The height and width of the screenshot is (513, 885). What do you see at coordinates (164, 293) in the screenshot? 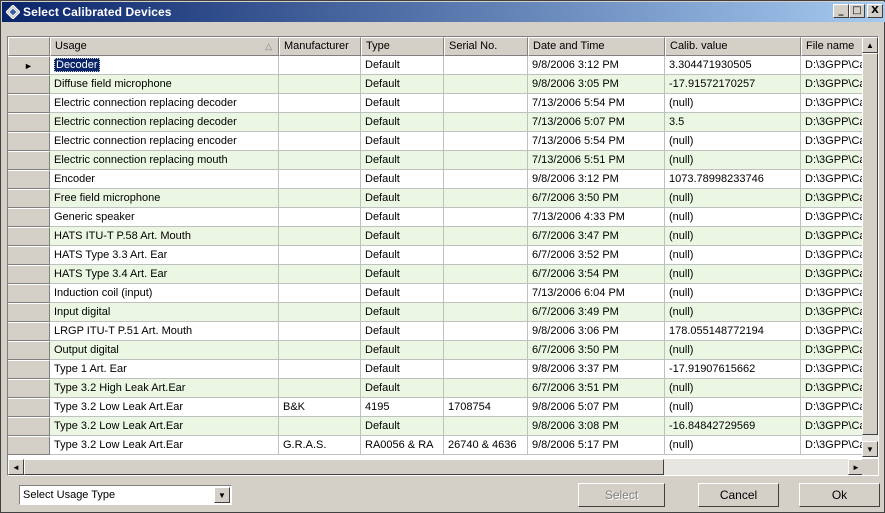
I see `cell-usage: Induction coil (input)` at bounding box center [164, 293].